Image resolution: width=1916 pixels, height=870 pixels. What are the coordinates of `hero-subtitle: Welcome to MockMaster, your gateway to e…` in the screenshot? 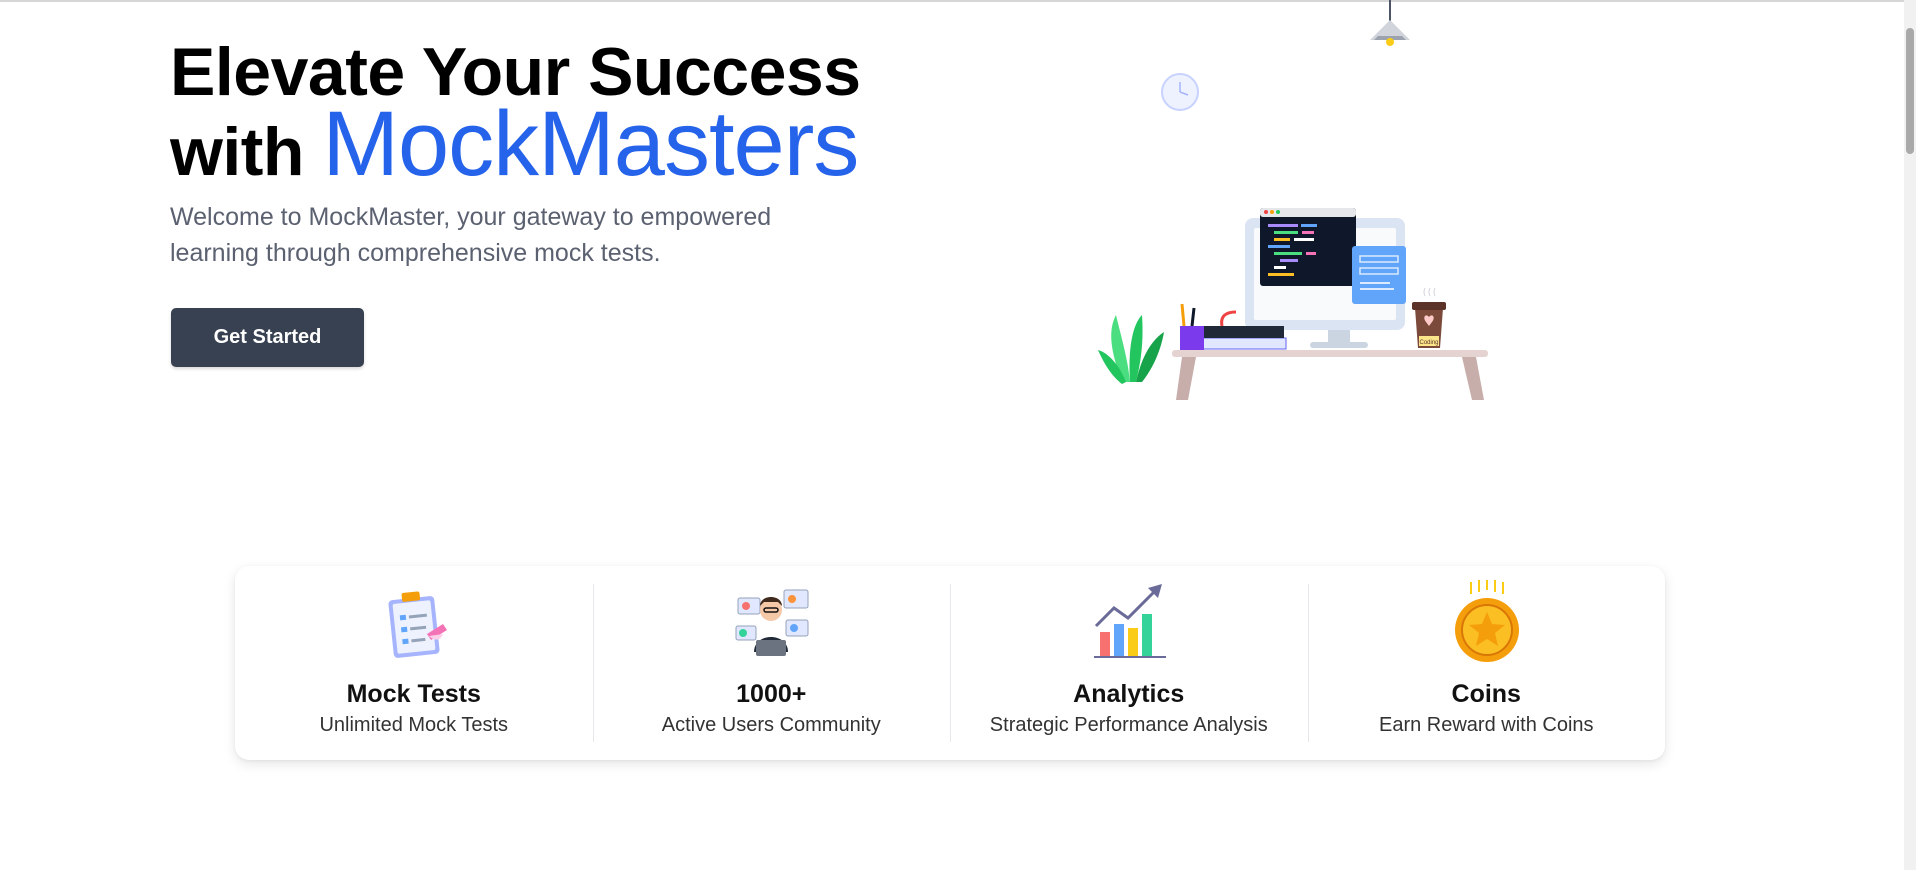 It's located at (471, 235).